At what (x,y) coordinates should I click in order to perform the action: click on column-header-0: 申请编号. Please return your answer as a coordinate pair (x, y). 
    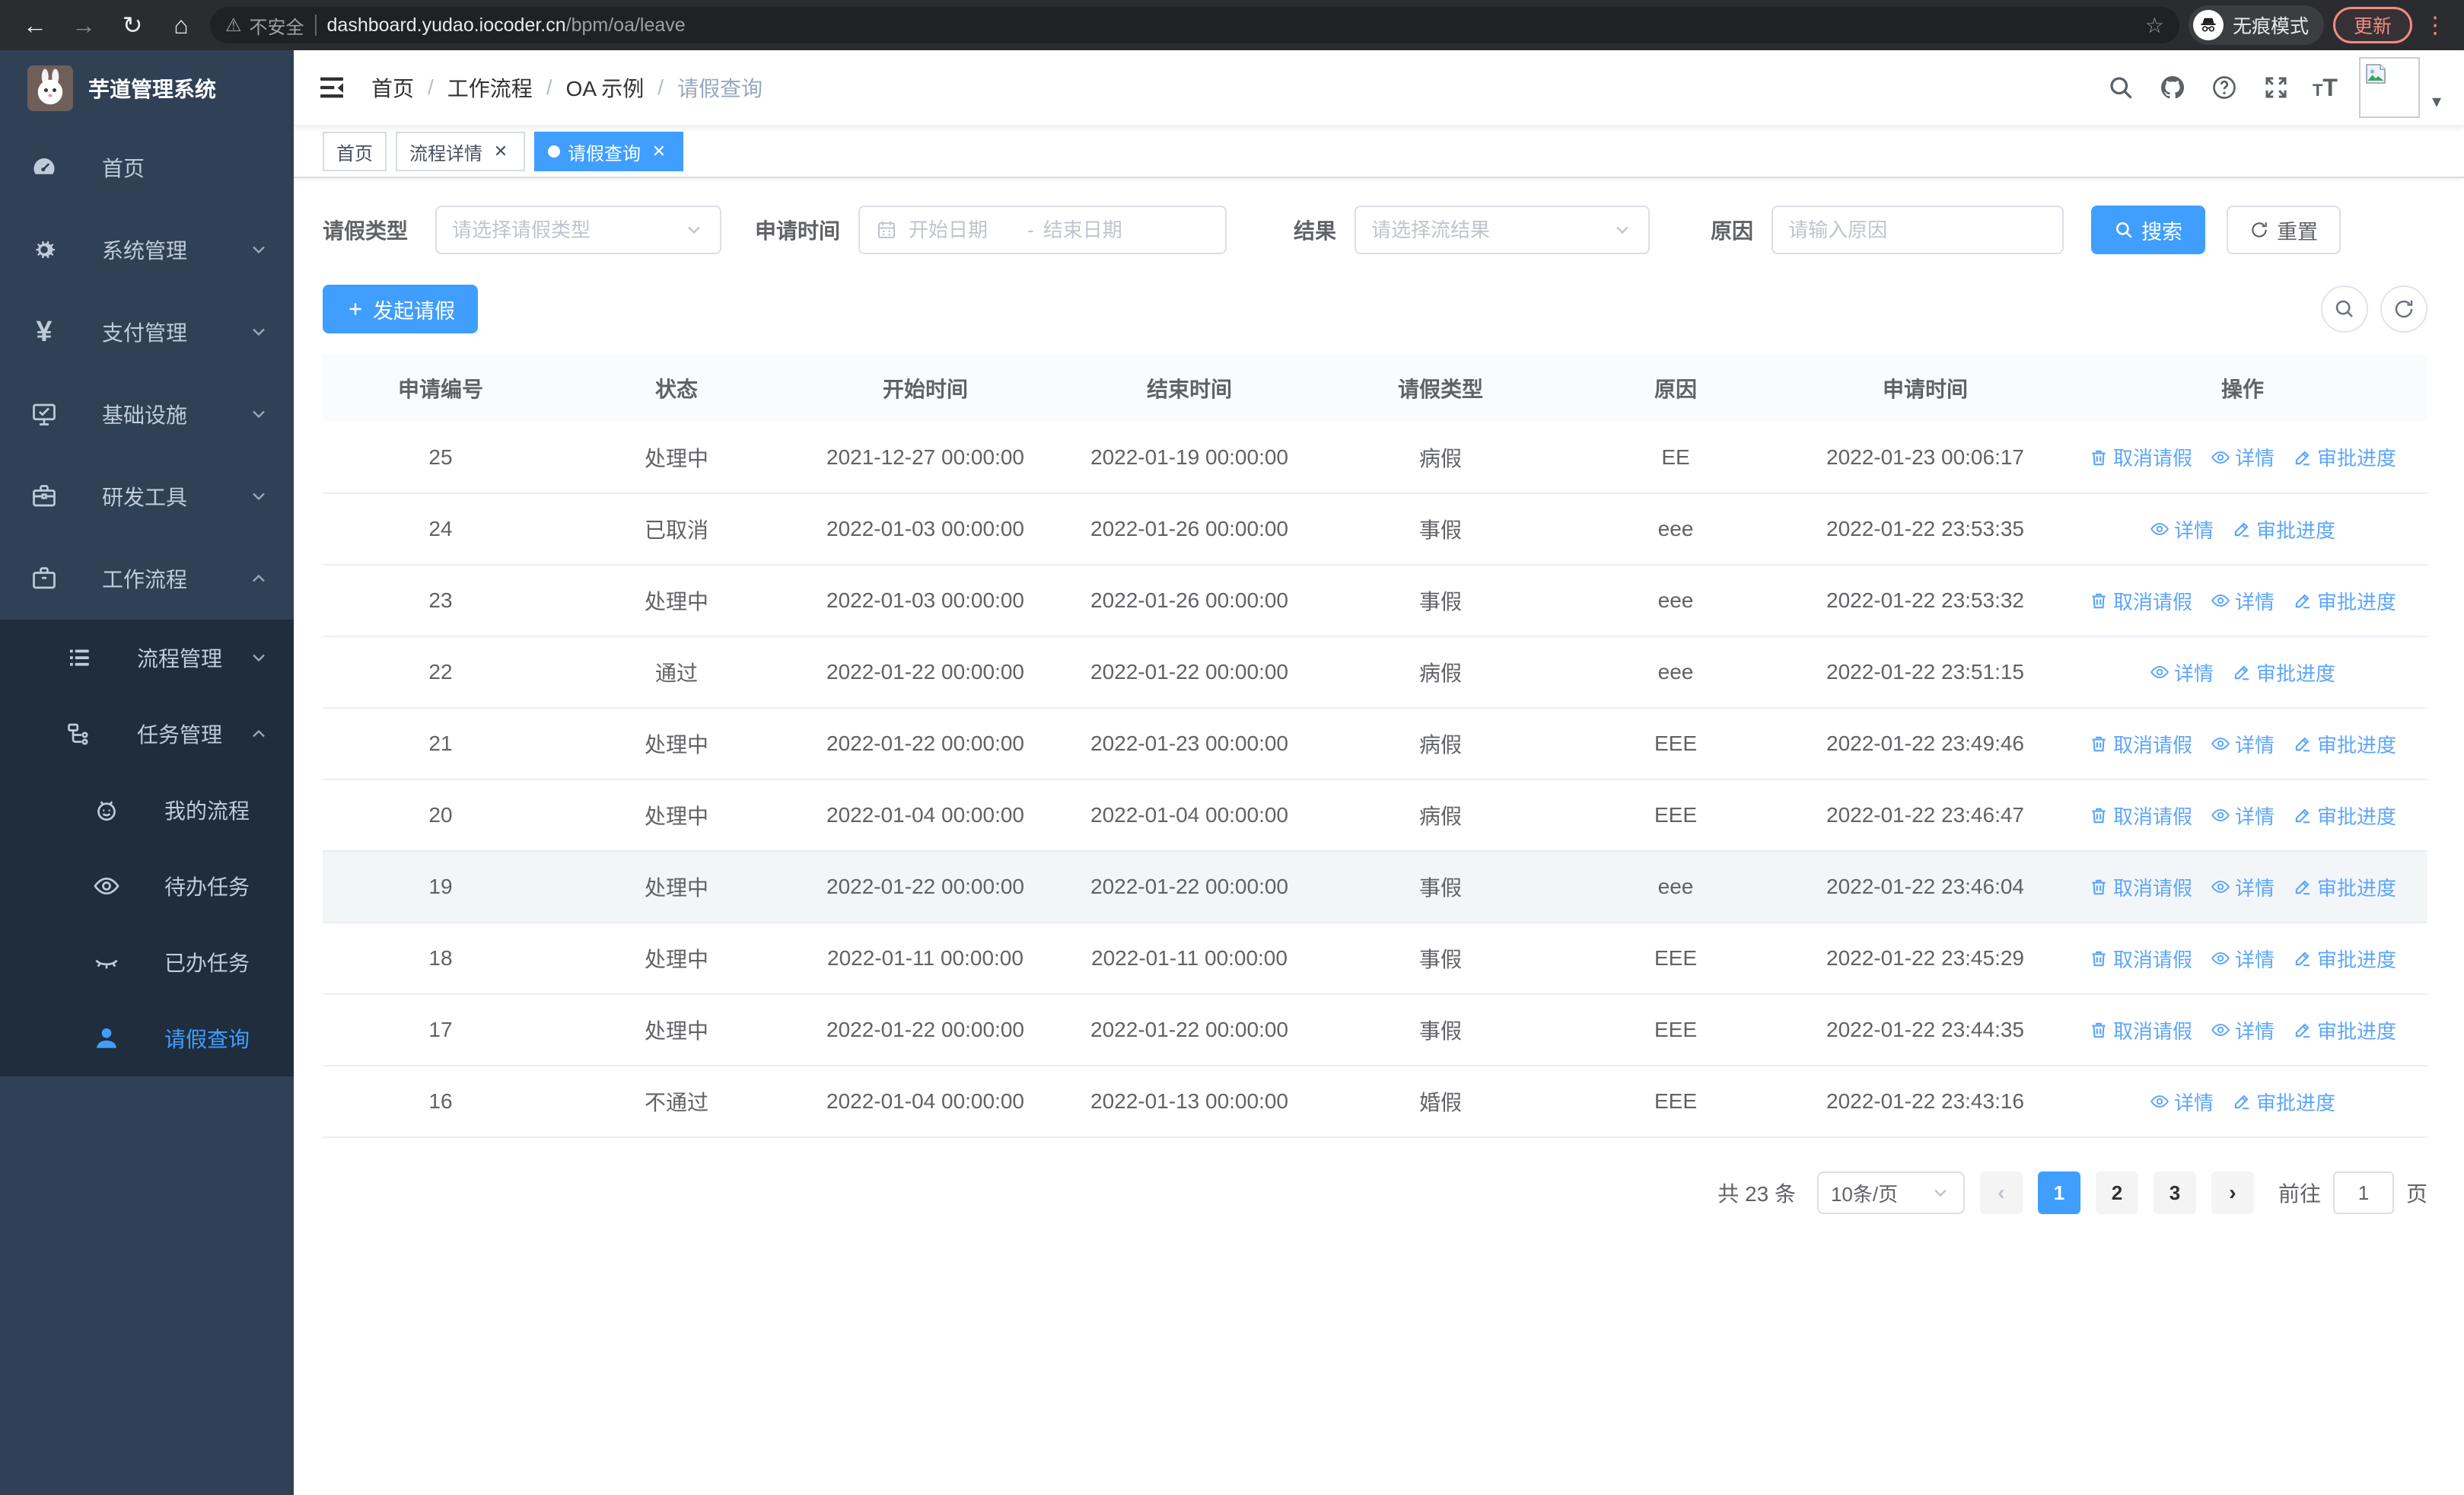
    Looking at the image, I should click on (441, 389).